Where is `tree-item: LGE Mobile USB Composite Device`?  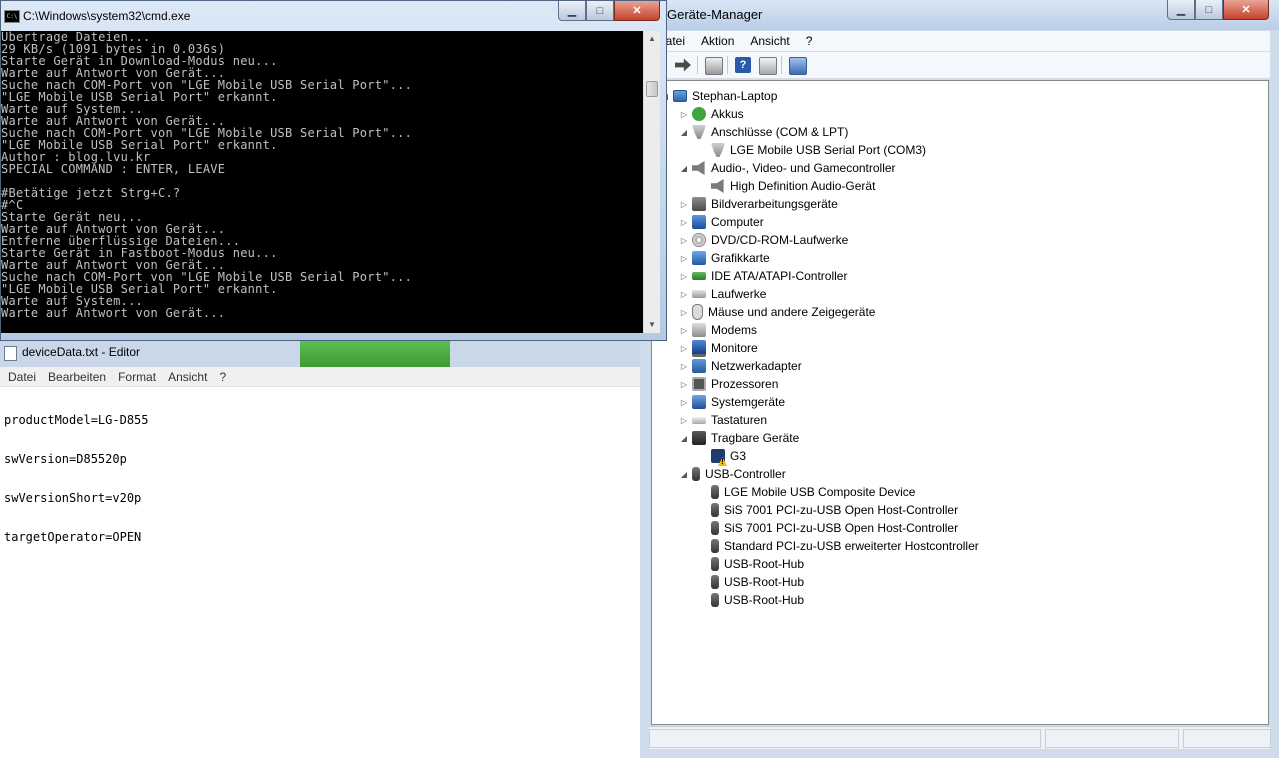 tree-item: LGE Mobile USB Composite Device is located at coordinates (806, 492).